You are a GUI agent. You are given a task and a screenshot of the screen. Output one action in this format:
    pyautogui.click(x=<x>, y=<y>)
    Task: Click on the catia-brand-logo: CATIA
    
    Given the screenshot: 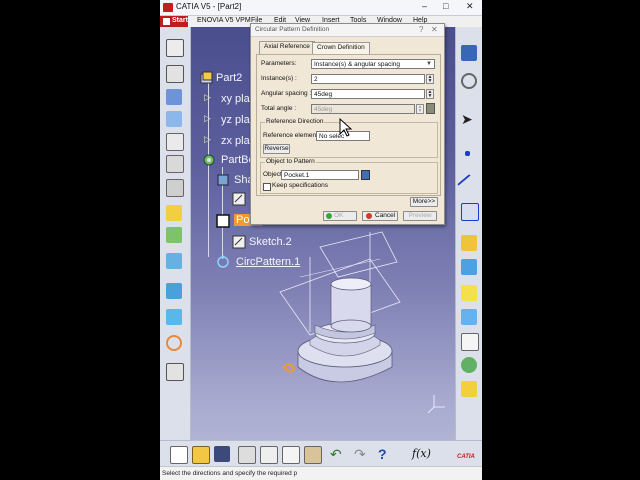 What is the action you would take?
    pyautogui.click(x=466, y=457)
    